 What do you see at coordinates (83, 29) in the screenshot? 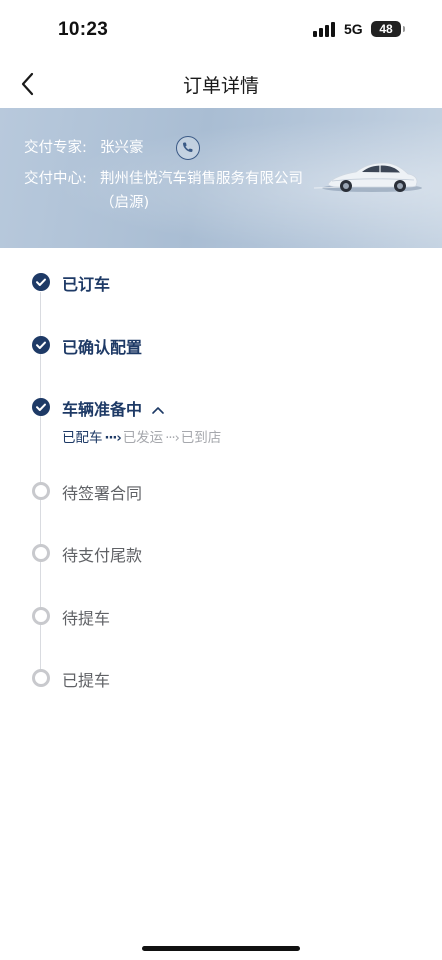
I see `status-time: 10:23` at bounding box center [83, 29].